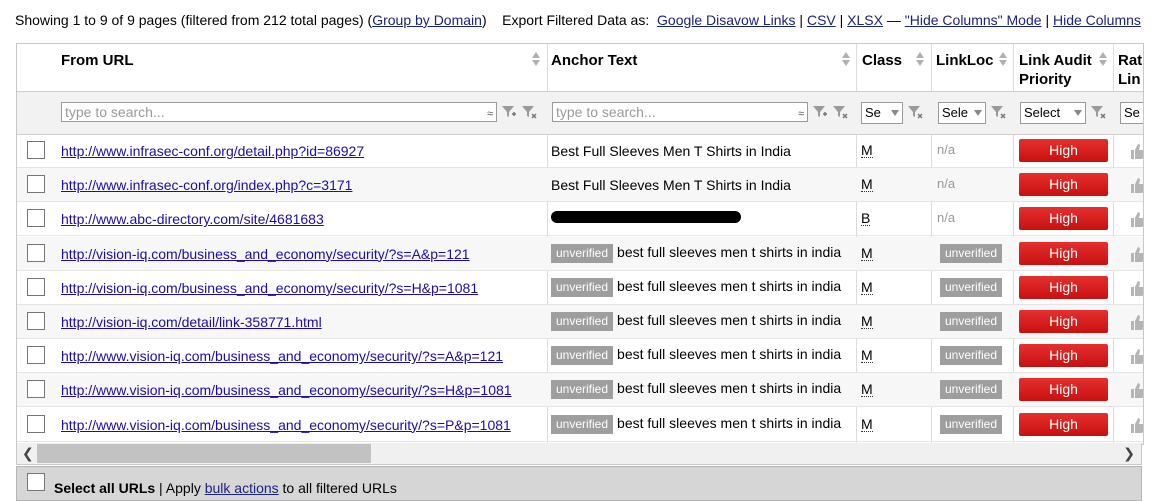 This screenshot has height=501, width=1159. Describe the element at coordinates (1129, 453) in the screenshot. I see `scroll-right-icon: ❯` at that location.